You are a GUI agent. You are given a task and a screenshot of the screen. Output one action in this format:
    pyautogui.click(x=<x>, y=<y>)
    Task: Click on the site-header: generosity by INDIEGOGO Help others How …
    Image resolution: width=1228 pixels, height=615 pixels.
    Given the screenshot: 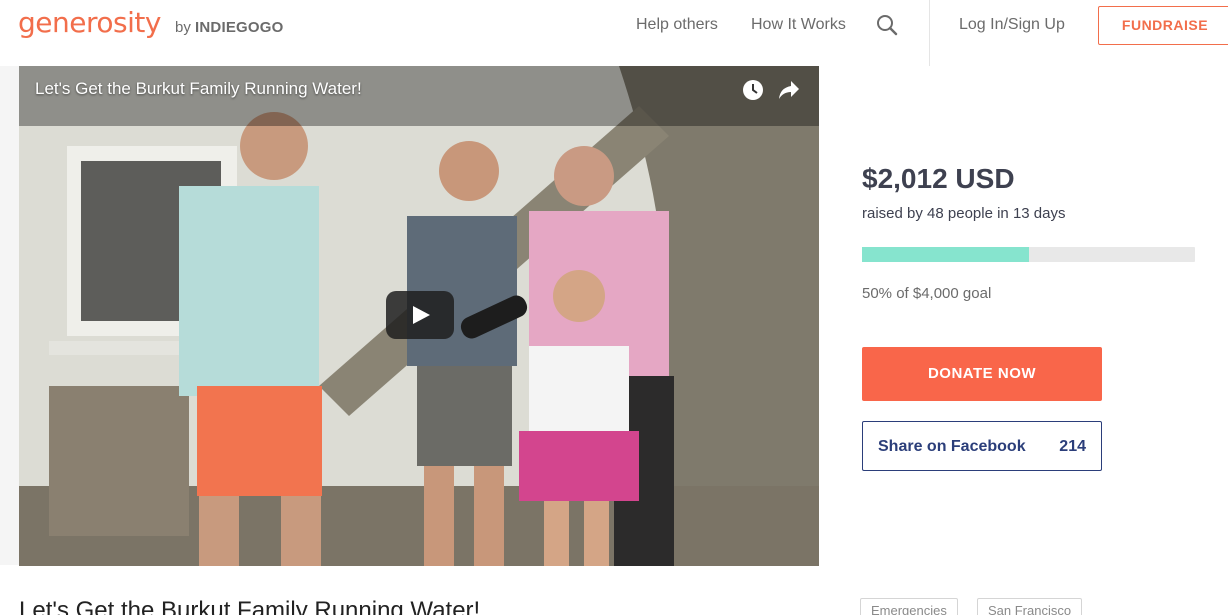 What is the action you would take?
    pyautogui.click(x=614, y=33)
    